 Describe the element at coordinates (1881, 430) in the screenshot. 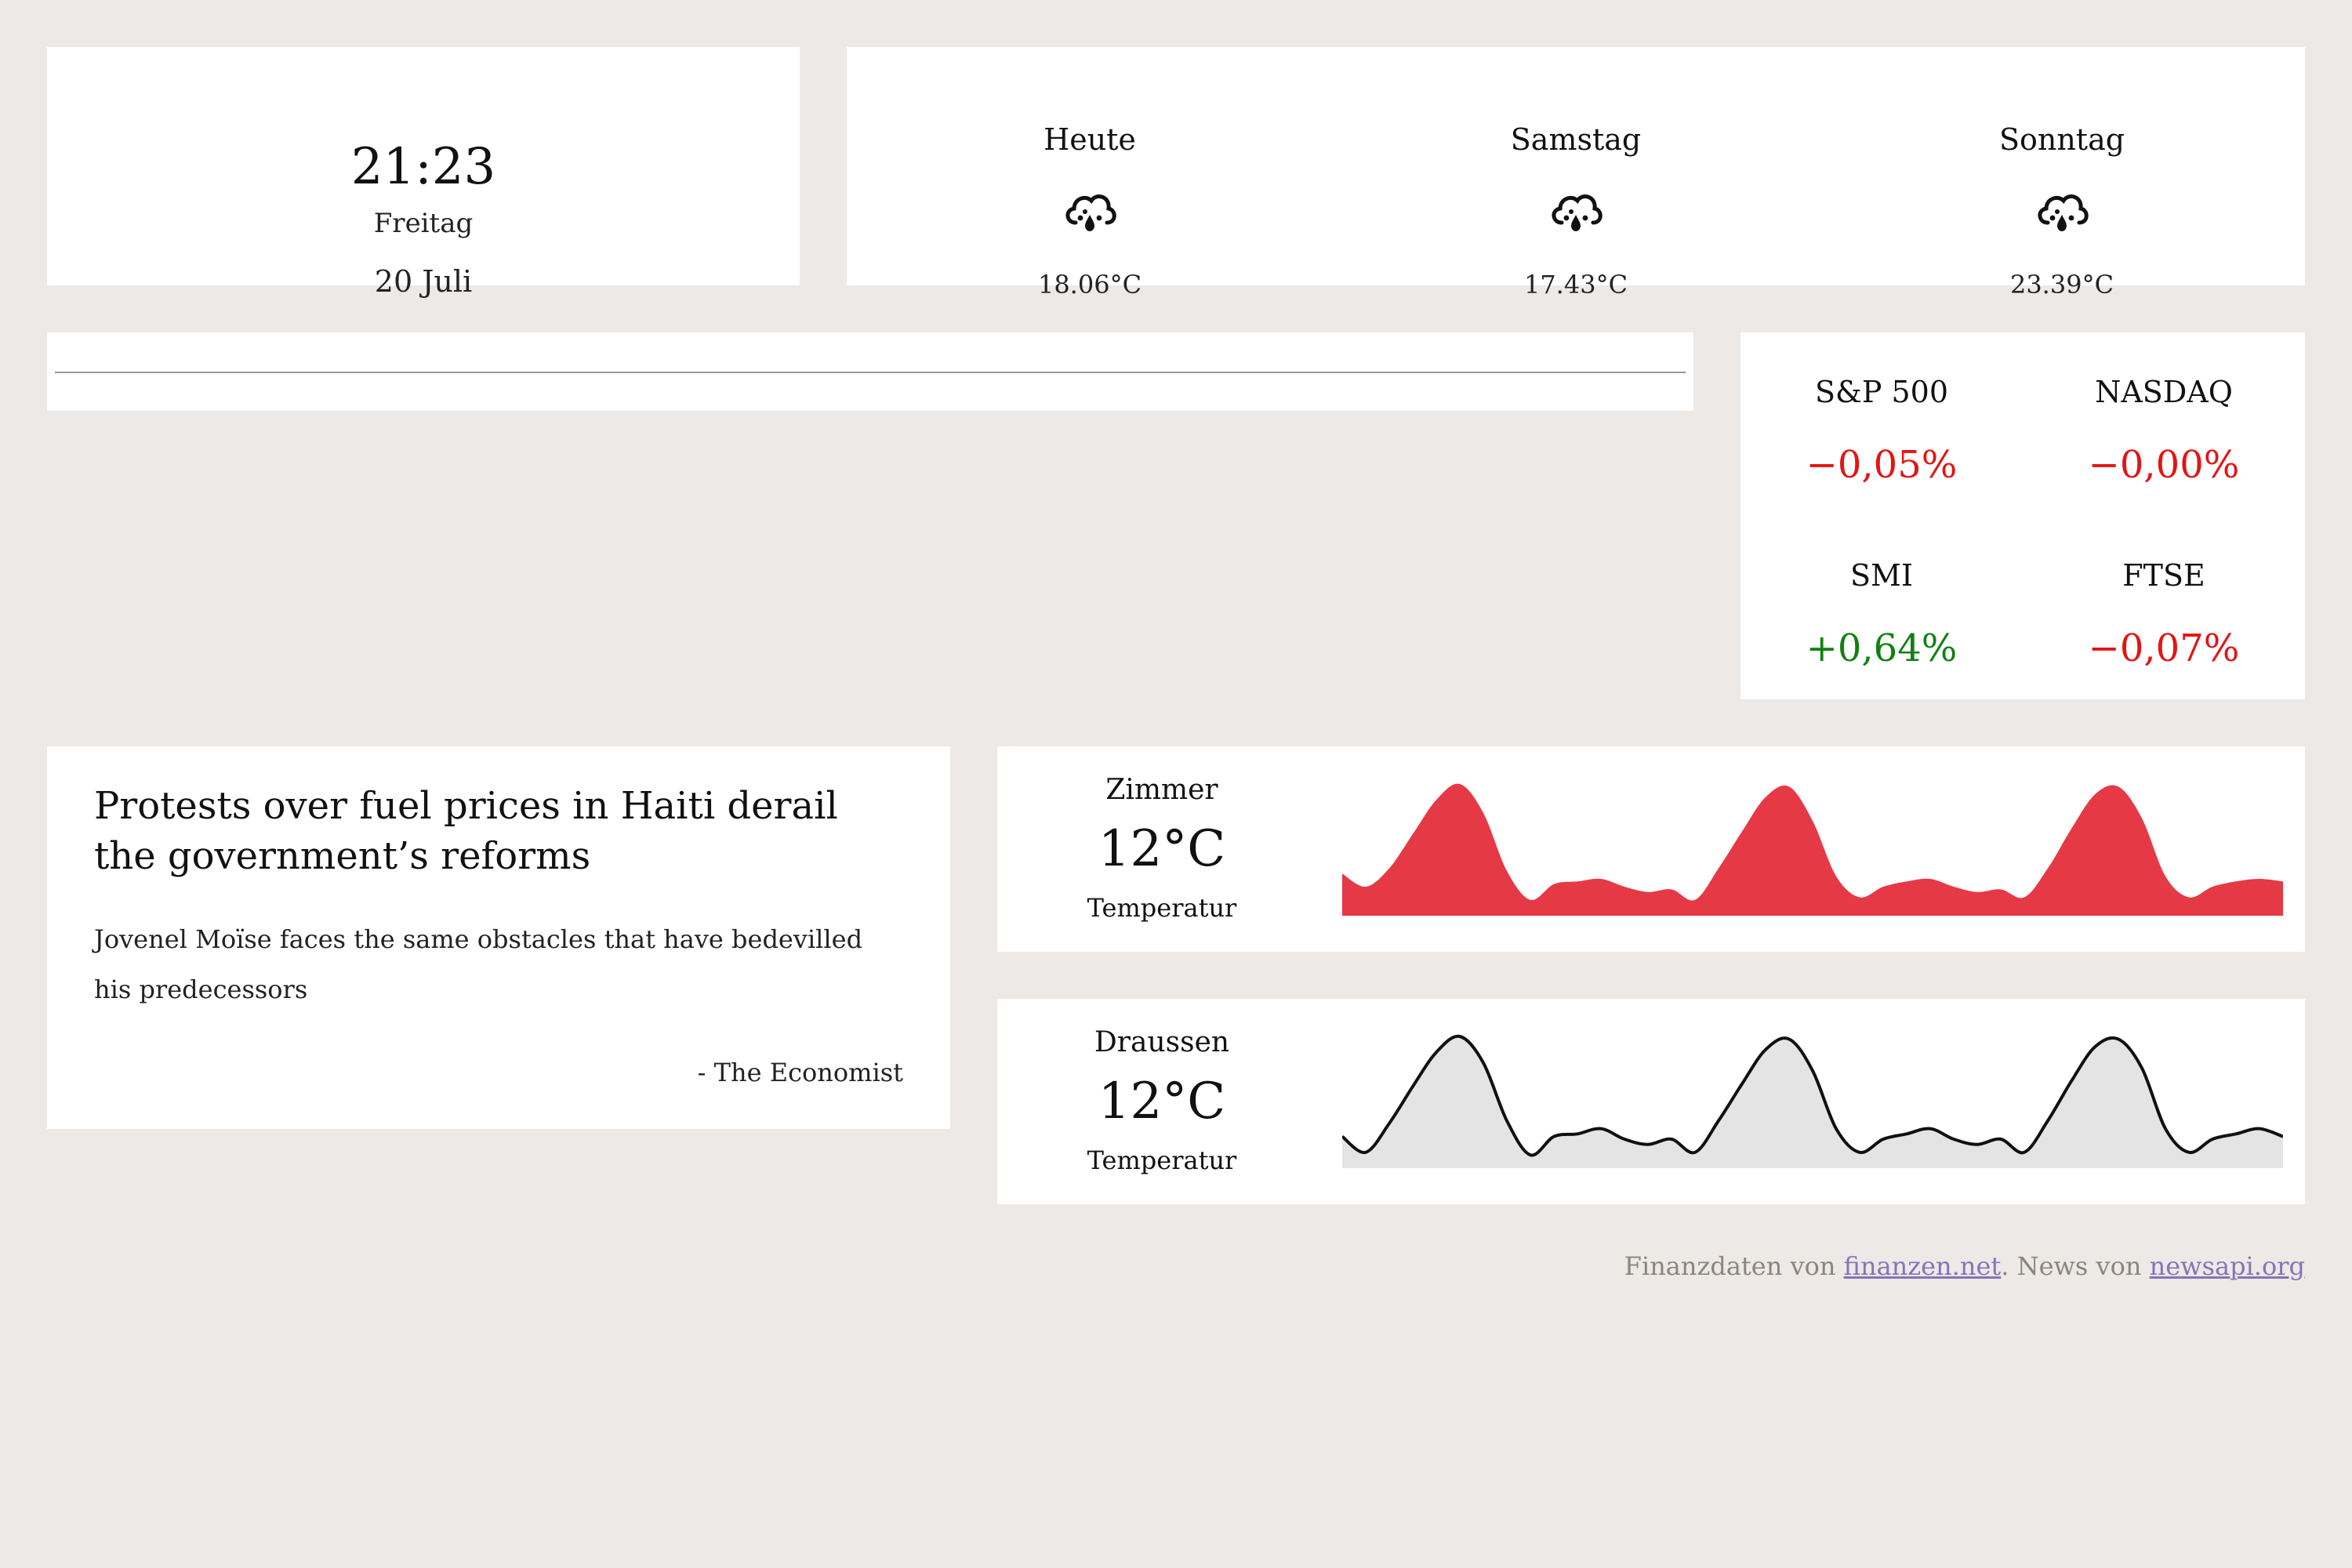

I see `market-sp500: S&P 500 −0,05%` at that location.